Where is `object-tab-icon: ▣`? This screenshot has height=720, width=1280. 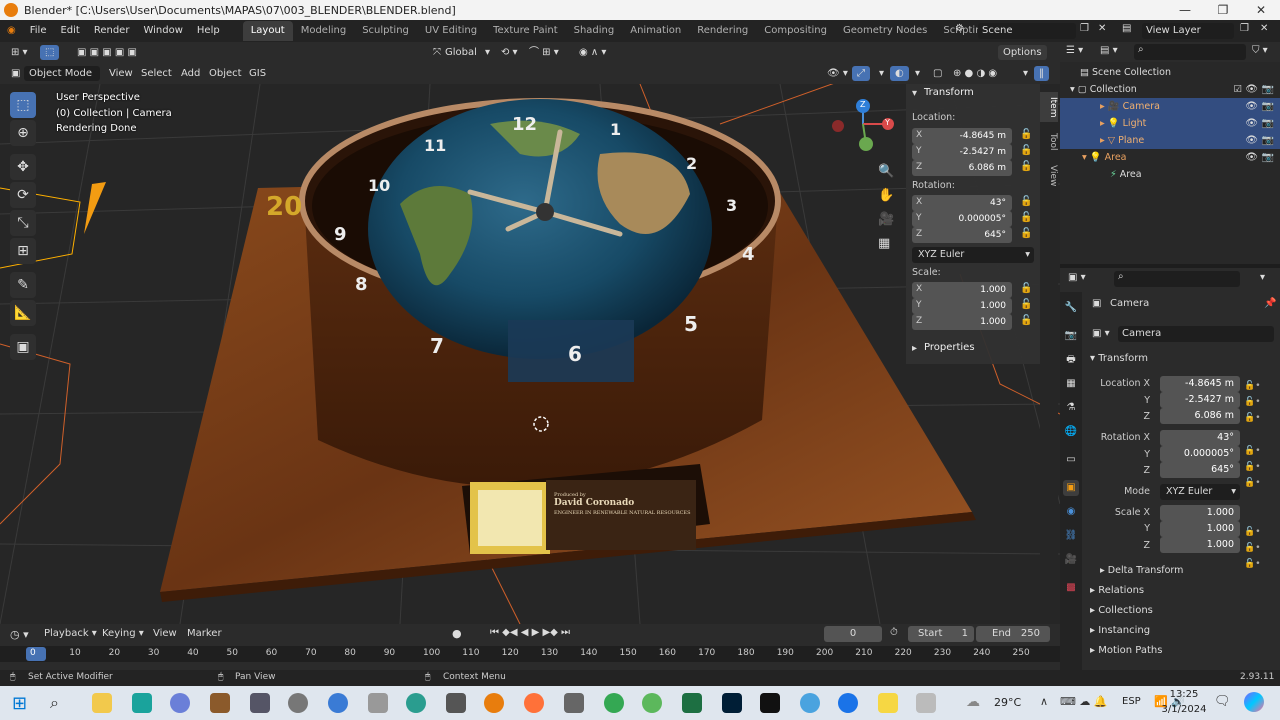
object-tab-icon: ▣ is located at coordinates (1071, 488).